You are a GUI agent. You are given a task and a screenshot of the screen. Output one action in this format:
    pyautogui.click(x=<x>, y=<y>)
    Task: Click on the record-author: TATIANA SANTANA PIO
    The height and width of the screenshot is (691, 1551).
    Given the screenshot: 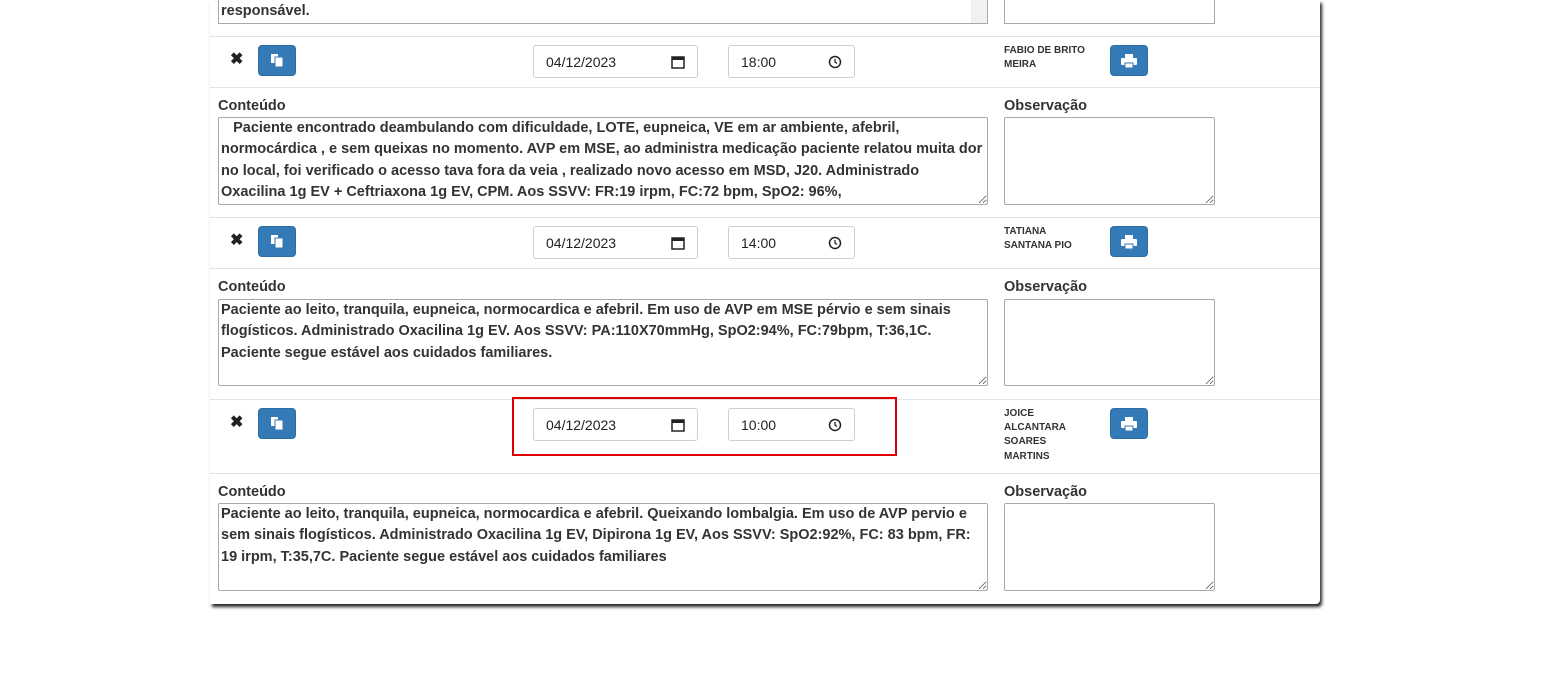 What is the action you would take?
    pyautogui.click(x=1054, y=239)
    